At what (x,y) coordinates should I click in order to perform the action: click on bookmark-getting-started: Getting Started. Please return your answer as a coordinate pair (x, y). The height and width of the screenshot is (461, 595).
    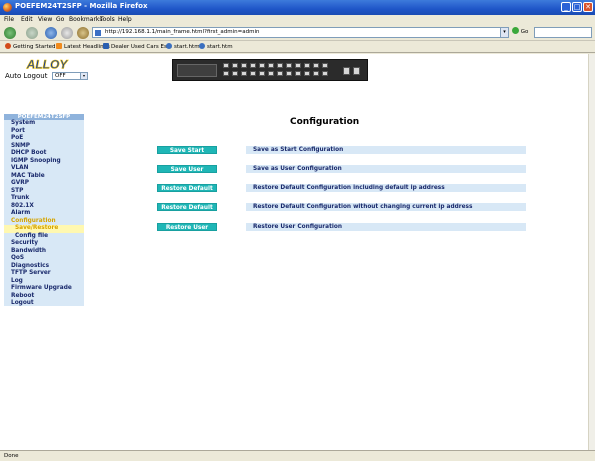
    Looking at the image, I should click on (30, 46).